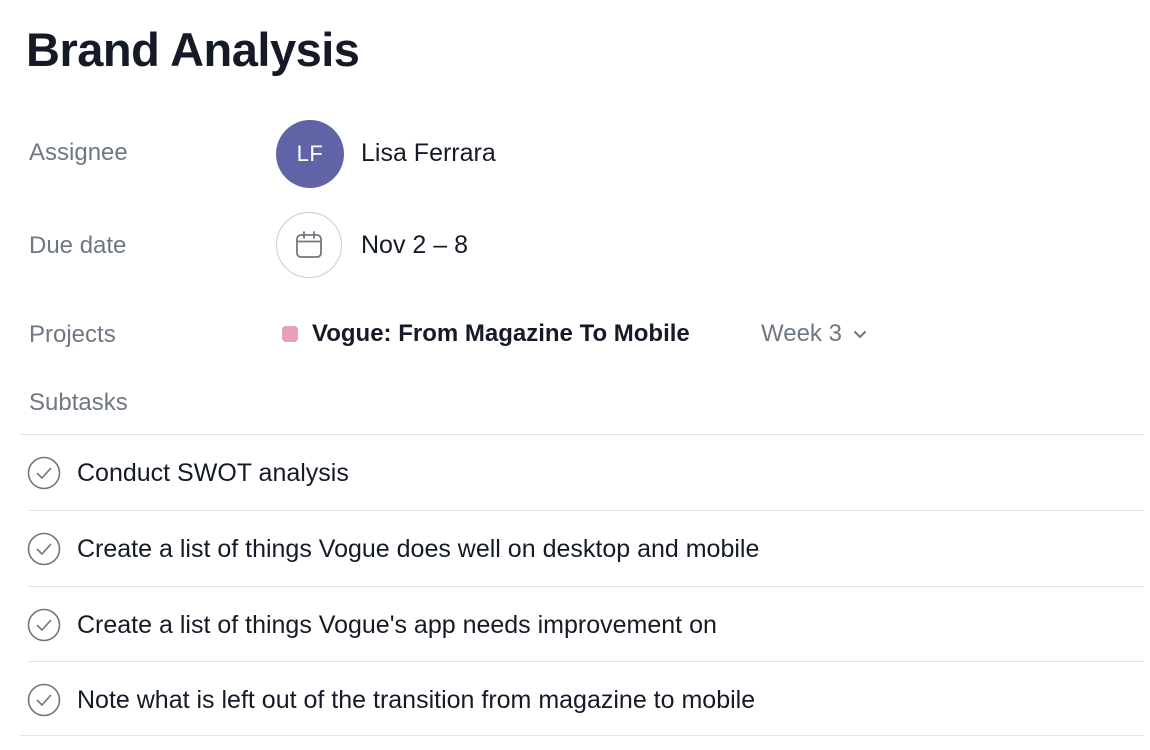 The height and width of the screenshot is (750, 1150). Describe the element at coordinates (582, 472) in the screenshot. I see `subtask-row: Conduct SWOT analysis` at that location.